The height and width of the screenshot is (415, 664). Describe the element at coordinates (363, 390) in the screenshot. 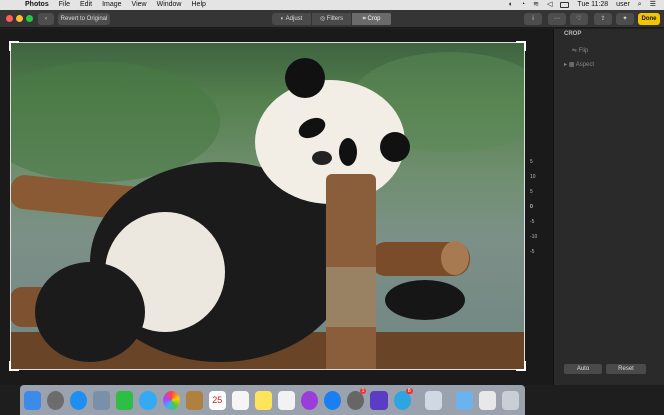

I see `notification-badge: 1` at that location.